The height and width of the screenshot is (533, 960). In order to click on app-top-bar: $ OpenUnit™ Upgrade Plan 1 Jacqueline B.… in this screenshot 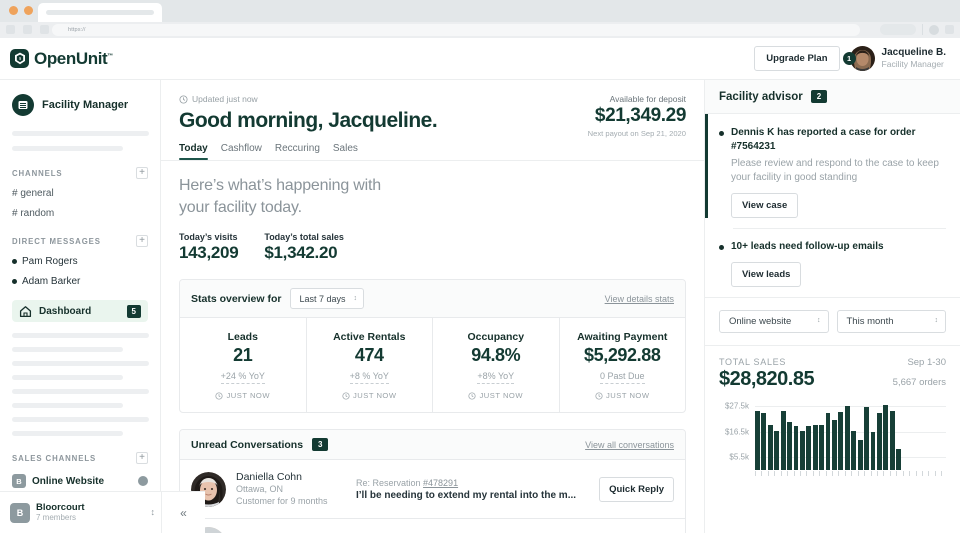, I will do `click(480, 59)`.